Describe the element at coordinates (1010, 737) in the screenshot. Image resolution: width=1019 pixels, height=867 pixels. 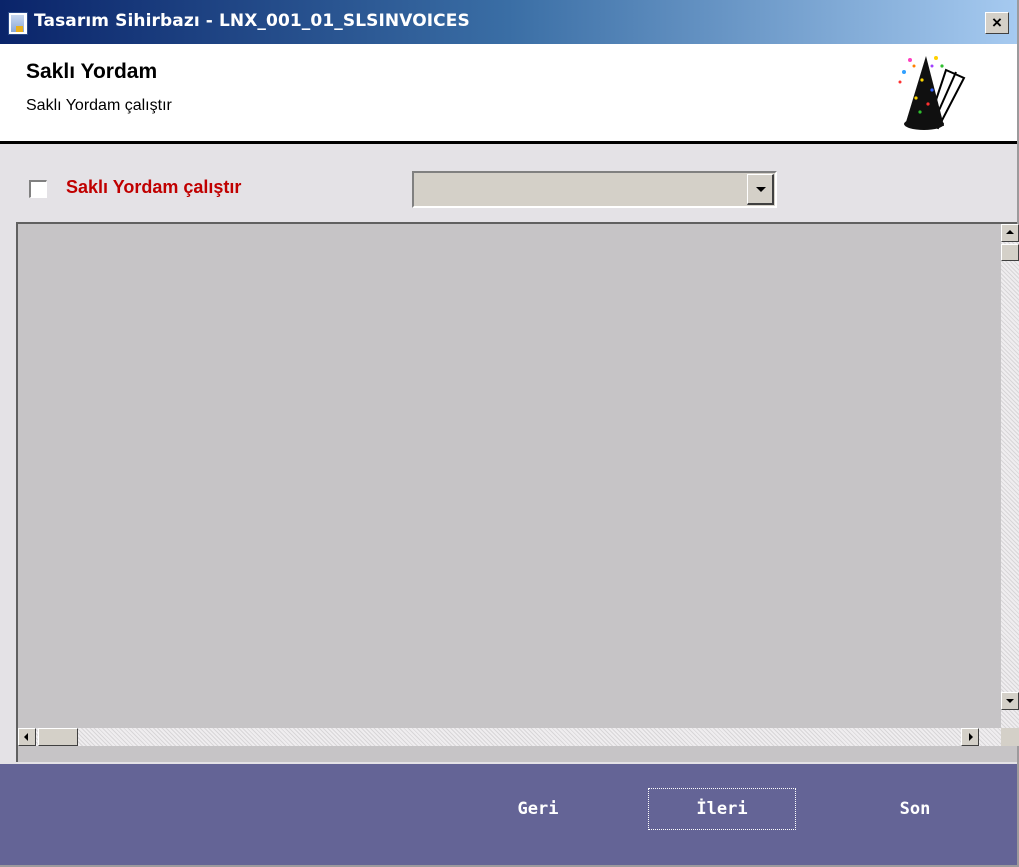
I see `scrollbar-corner` at that location.